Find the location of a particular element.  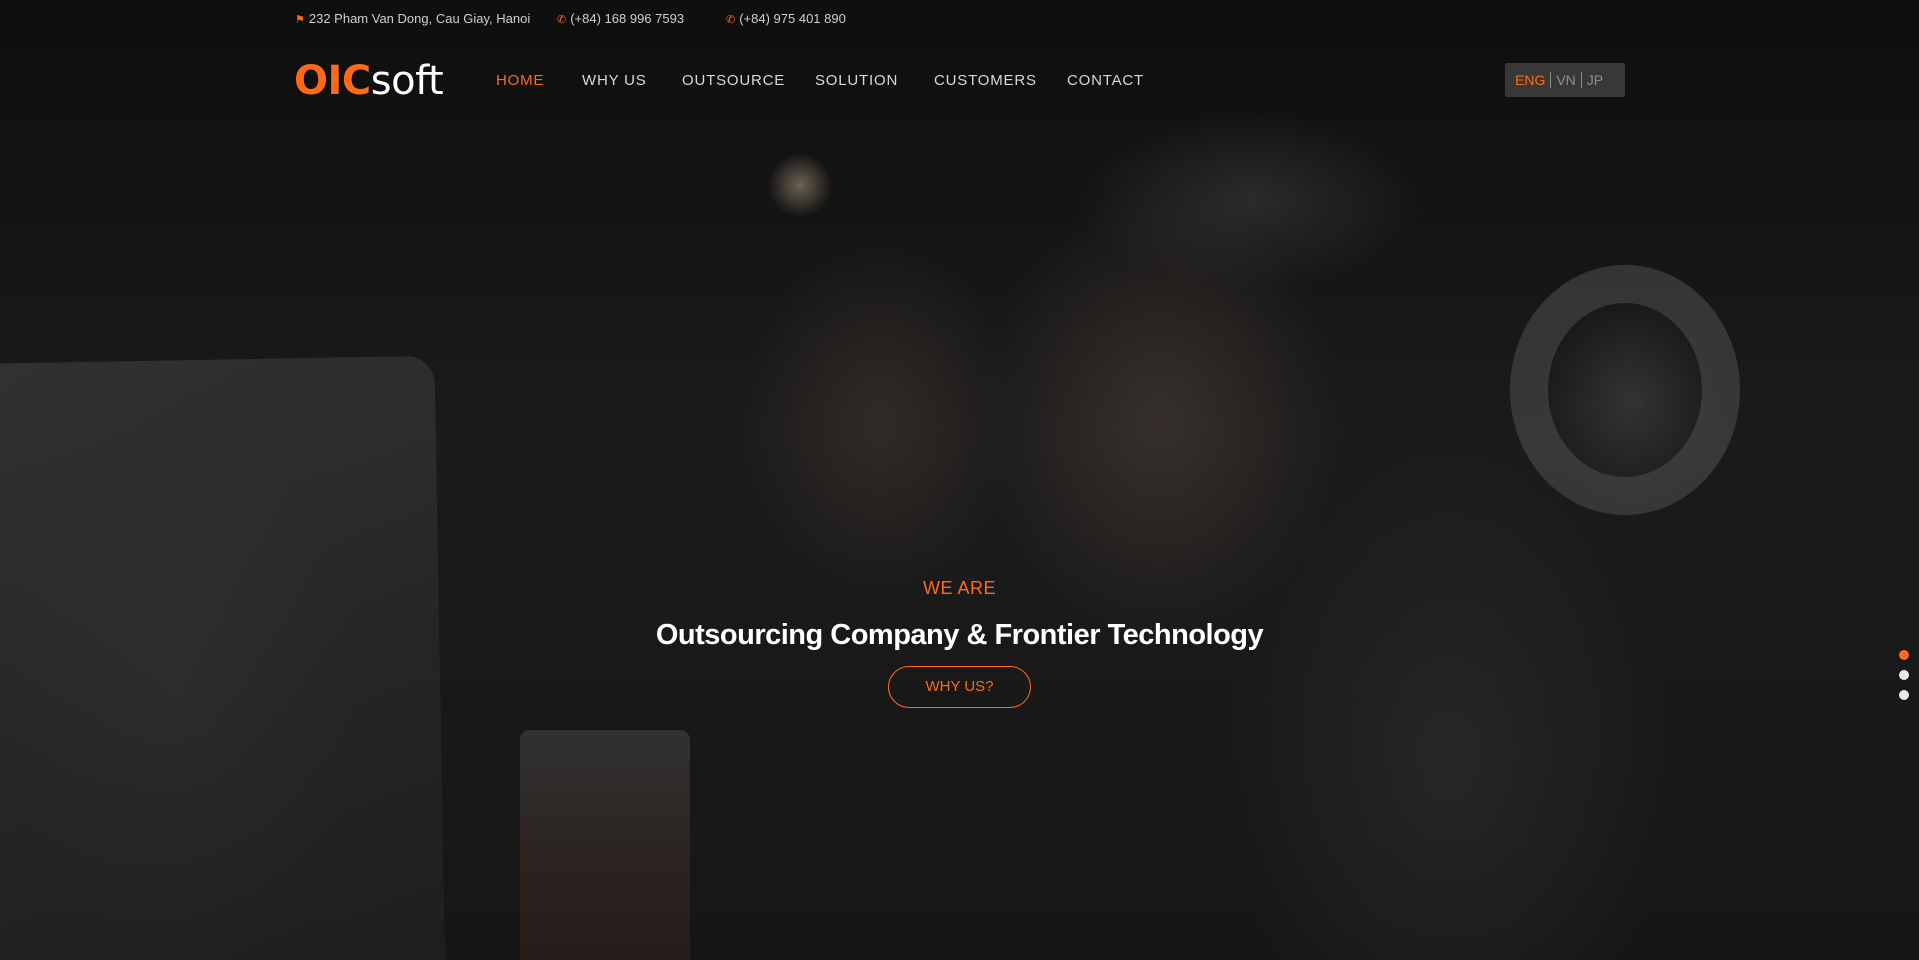

nav-why-us: WHY US is located at coordinates (614, 80).